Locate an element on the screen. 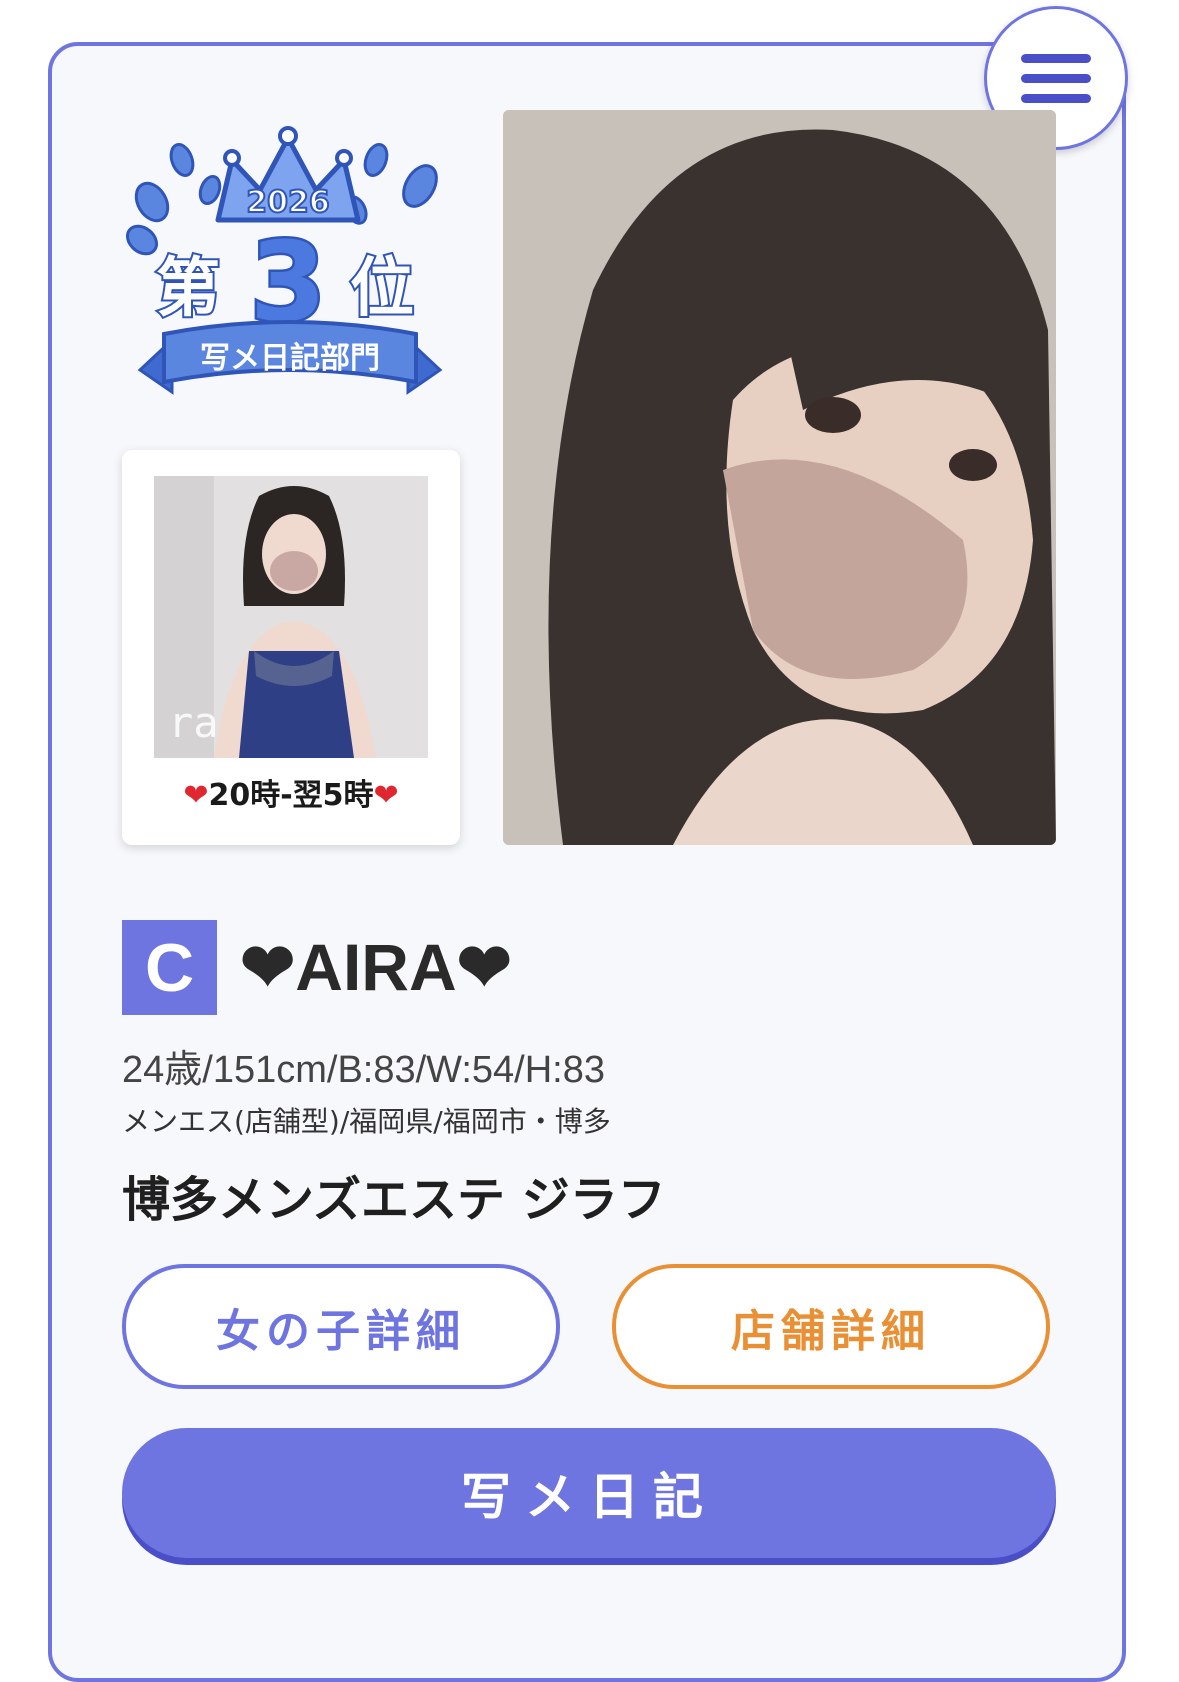 Image resolution: width=1179 pixels, height=1682 pixels. outfit-photo-card: ra ❤20時-翌5時❤ is located at coordinates (291, 647).